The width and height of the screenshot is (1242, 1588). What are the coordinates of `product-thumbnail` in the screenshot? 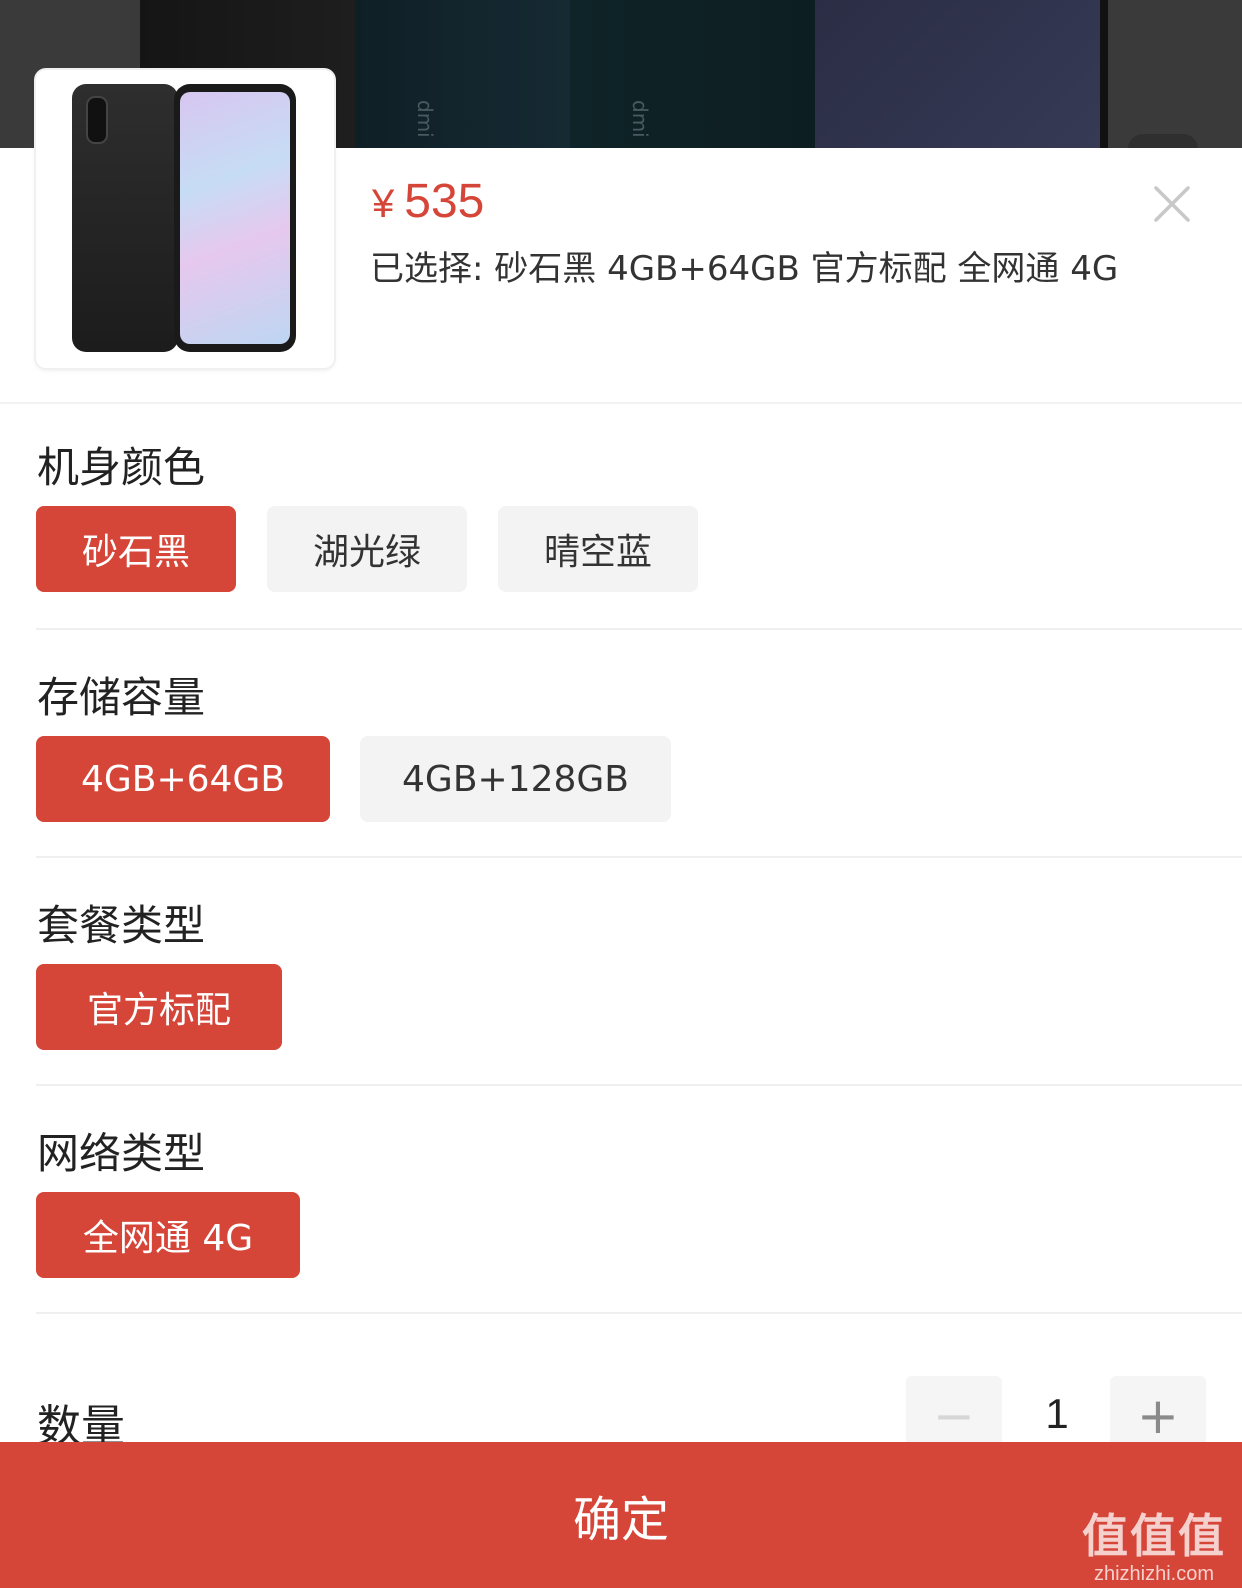 It's located at (185, 219).